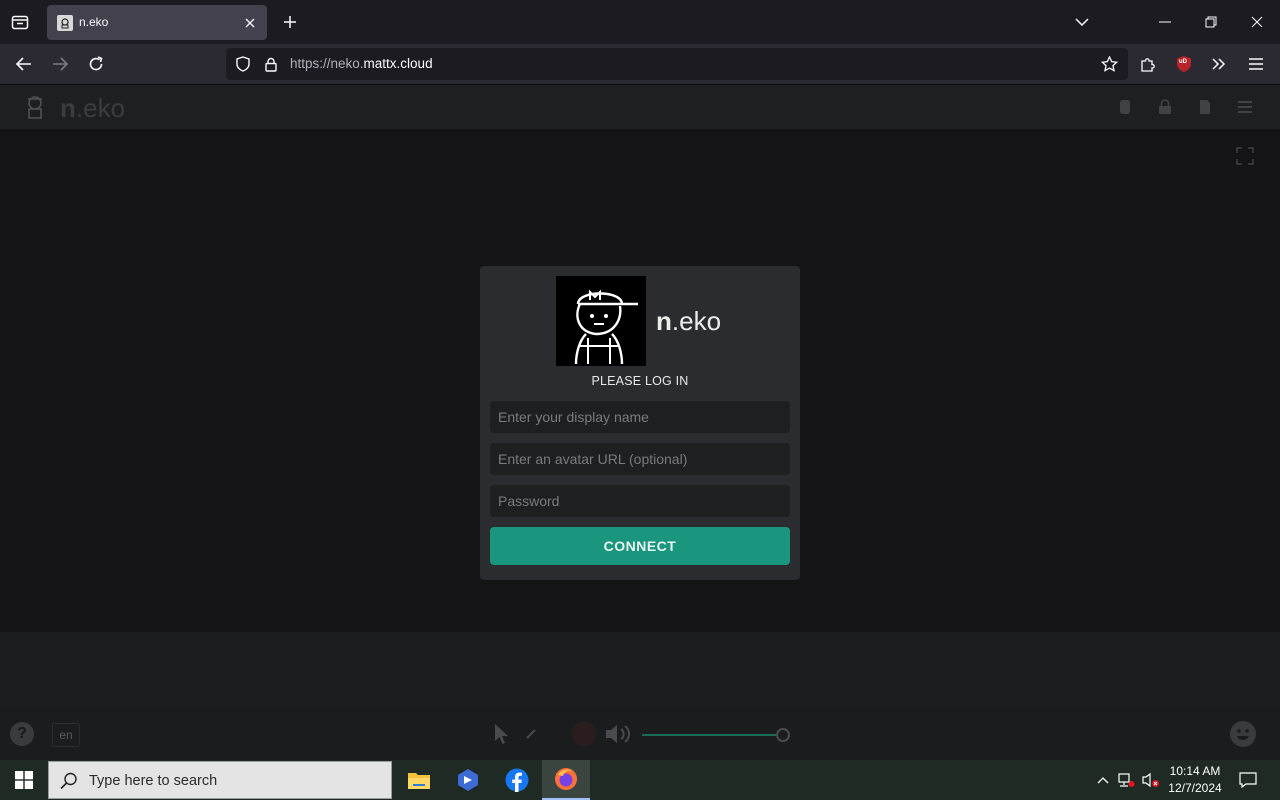 Image resolution: width=1280 pixels, height=800 pixels. I want to click on url-text: https://neko.mattx.cloud, so click(361, 63).